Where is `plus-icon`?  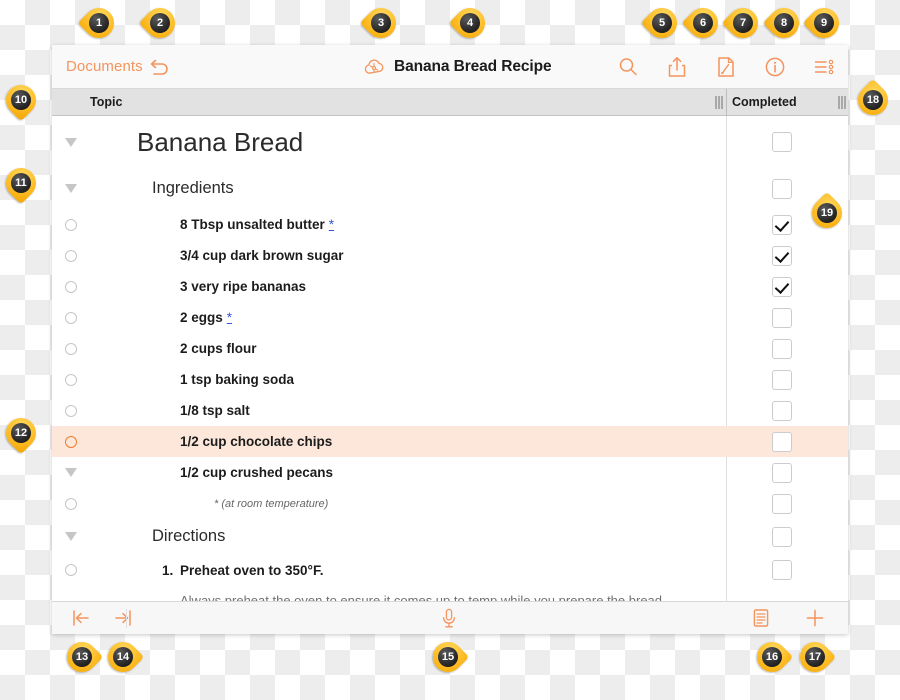
plus-icon is located at coordinates (815, 618).